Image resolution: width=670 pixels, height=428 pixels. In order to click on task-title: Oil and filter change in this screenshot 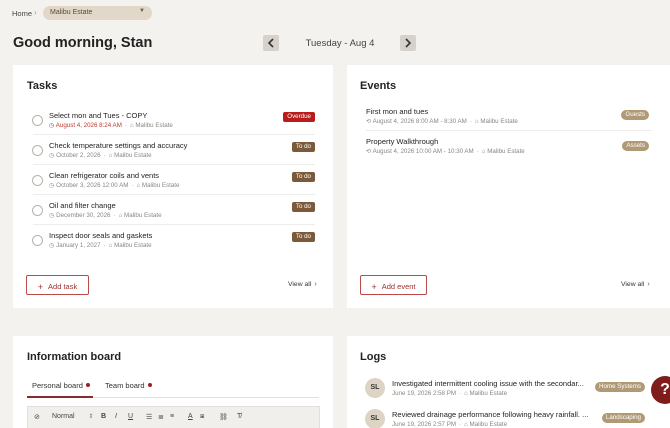, I will do `click(82, 205)`.